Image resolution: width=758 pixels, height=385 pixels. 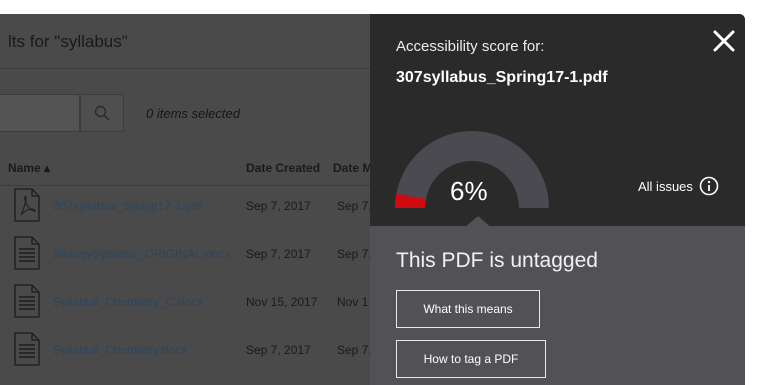 I want to click on column-header-date-created: Date Created, so click(x=283, y=168).